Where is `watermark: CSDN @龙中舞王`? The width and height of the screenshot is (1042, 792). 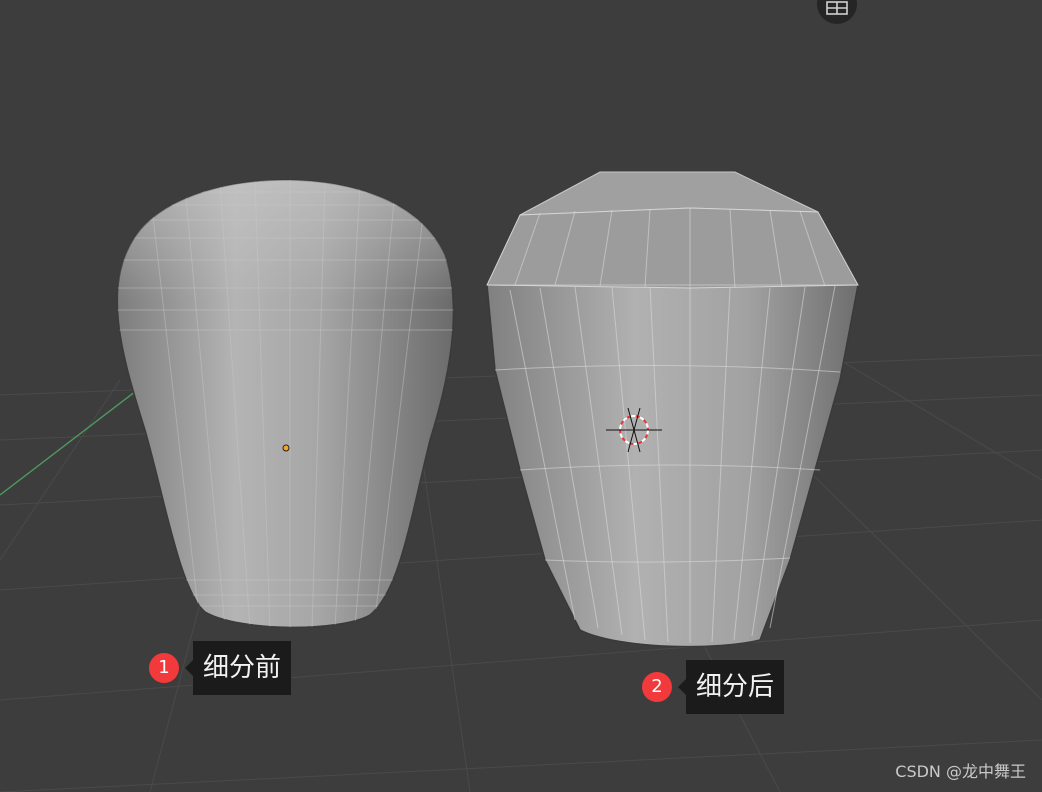
watermark: CSDN @龙中舞王 is located at coordinates (960, 771).